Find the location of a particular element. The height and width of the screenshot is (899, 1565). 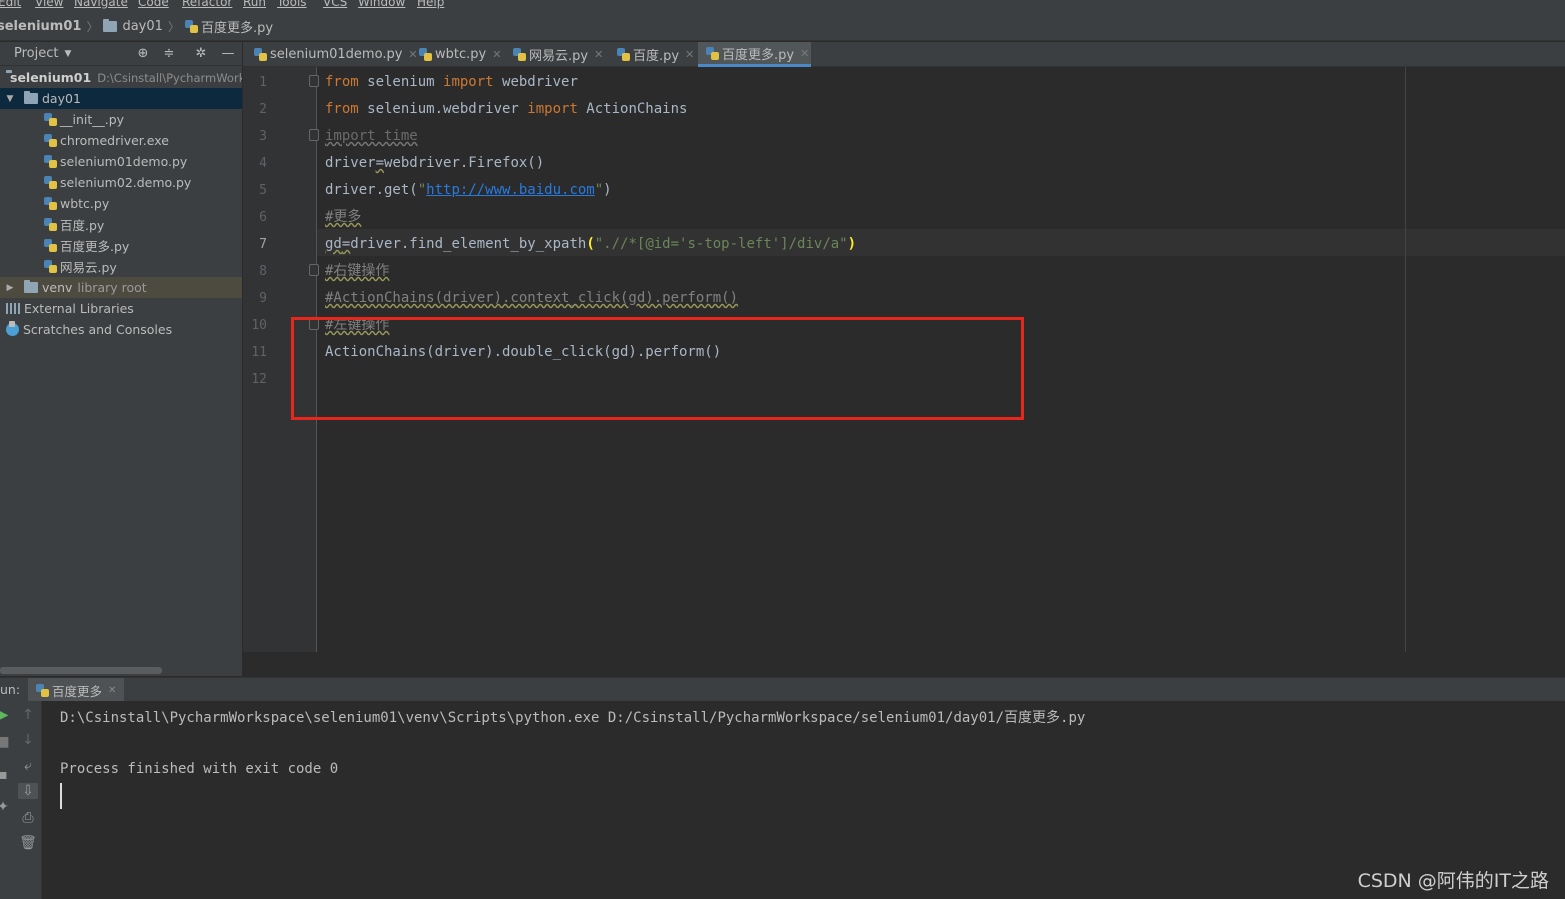

expand-arrow-icon: ▼ is located at coordinates (10, 99).